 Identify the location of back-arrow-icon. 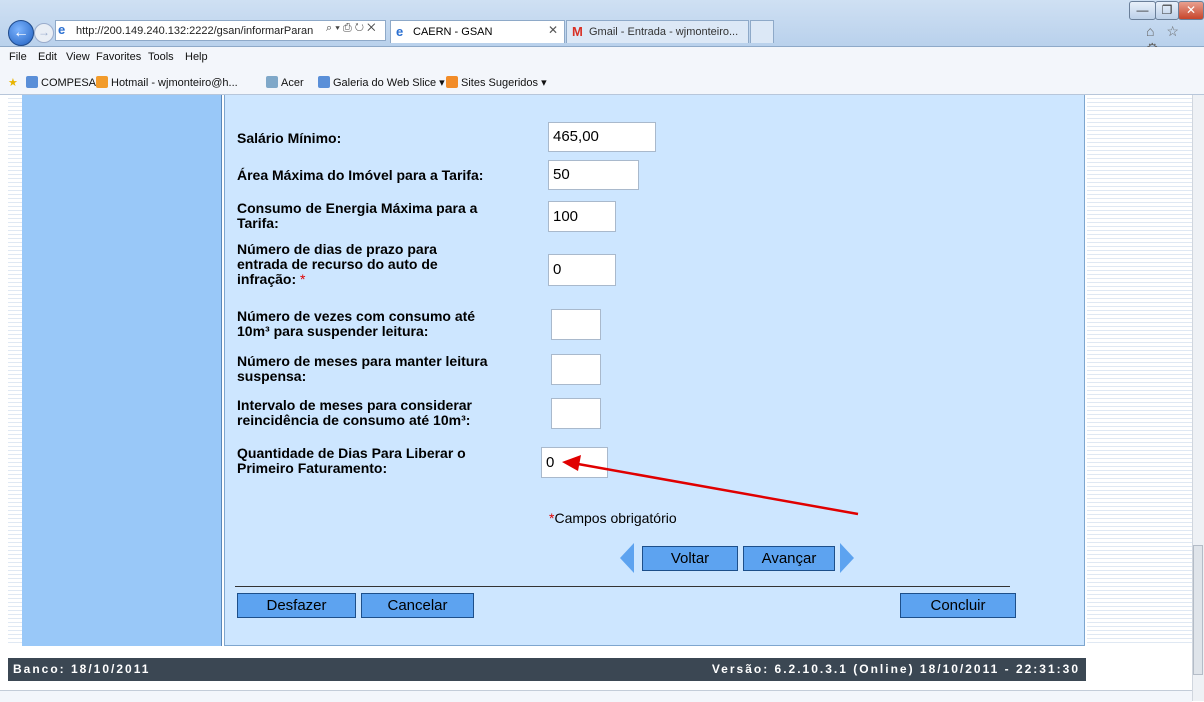
(627, 558).